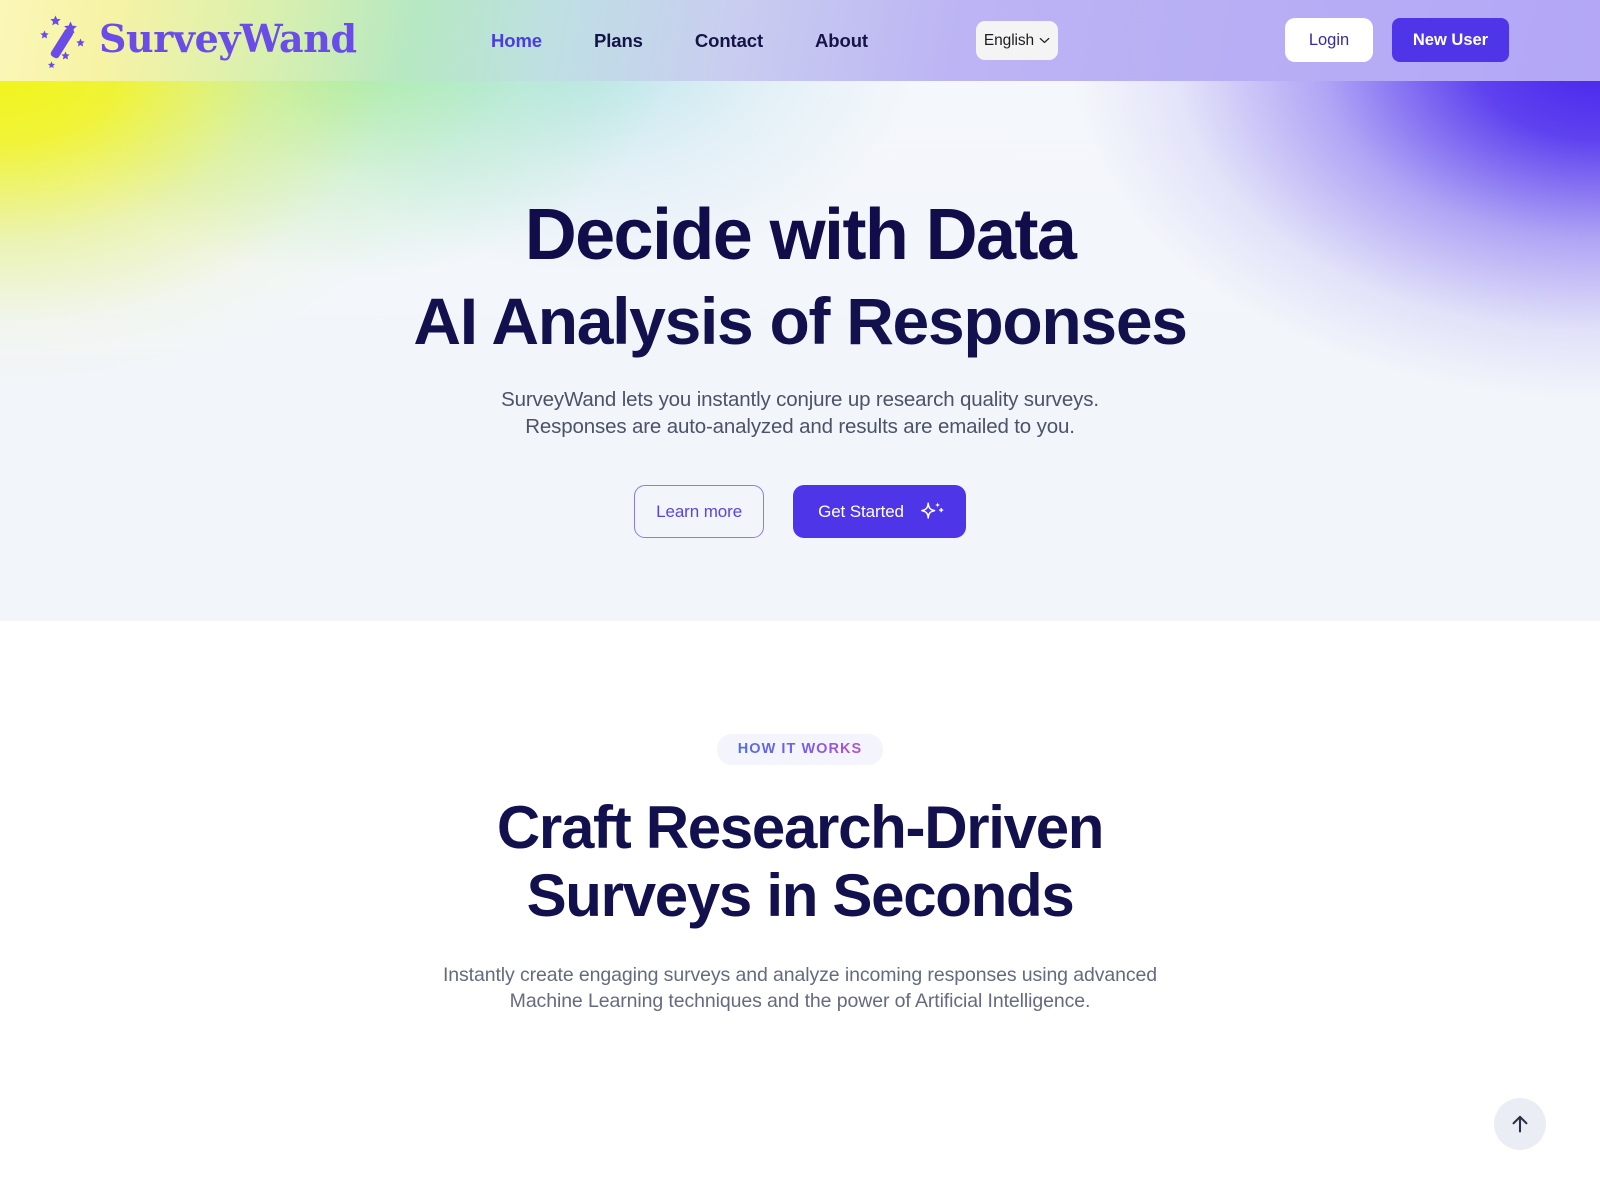 This screenshot has height=1200, width=1600. Describe the element at coordinates (1329, 40) in the screenshot. I see `login-button: Login` at that location.